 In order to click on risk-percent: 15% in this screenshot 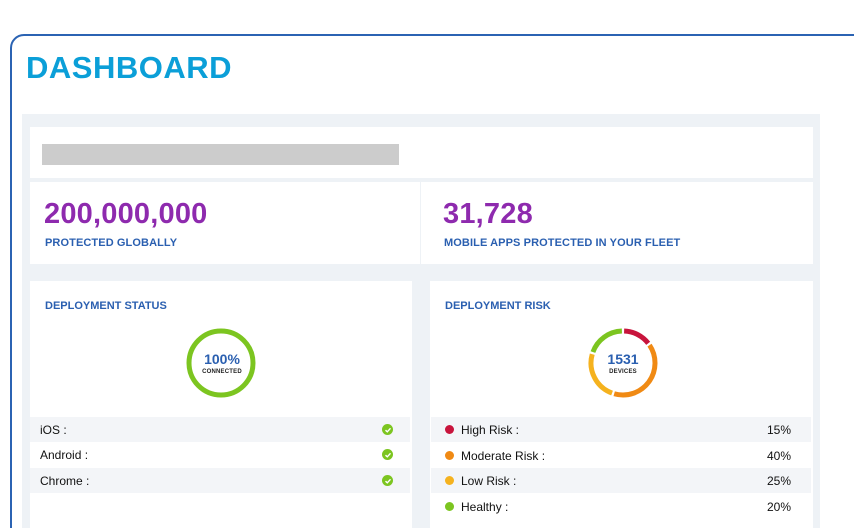, I will do `click(778, 429)`.